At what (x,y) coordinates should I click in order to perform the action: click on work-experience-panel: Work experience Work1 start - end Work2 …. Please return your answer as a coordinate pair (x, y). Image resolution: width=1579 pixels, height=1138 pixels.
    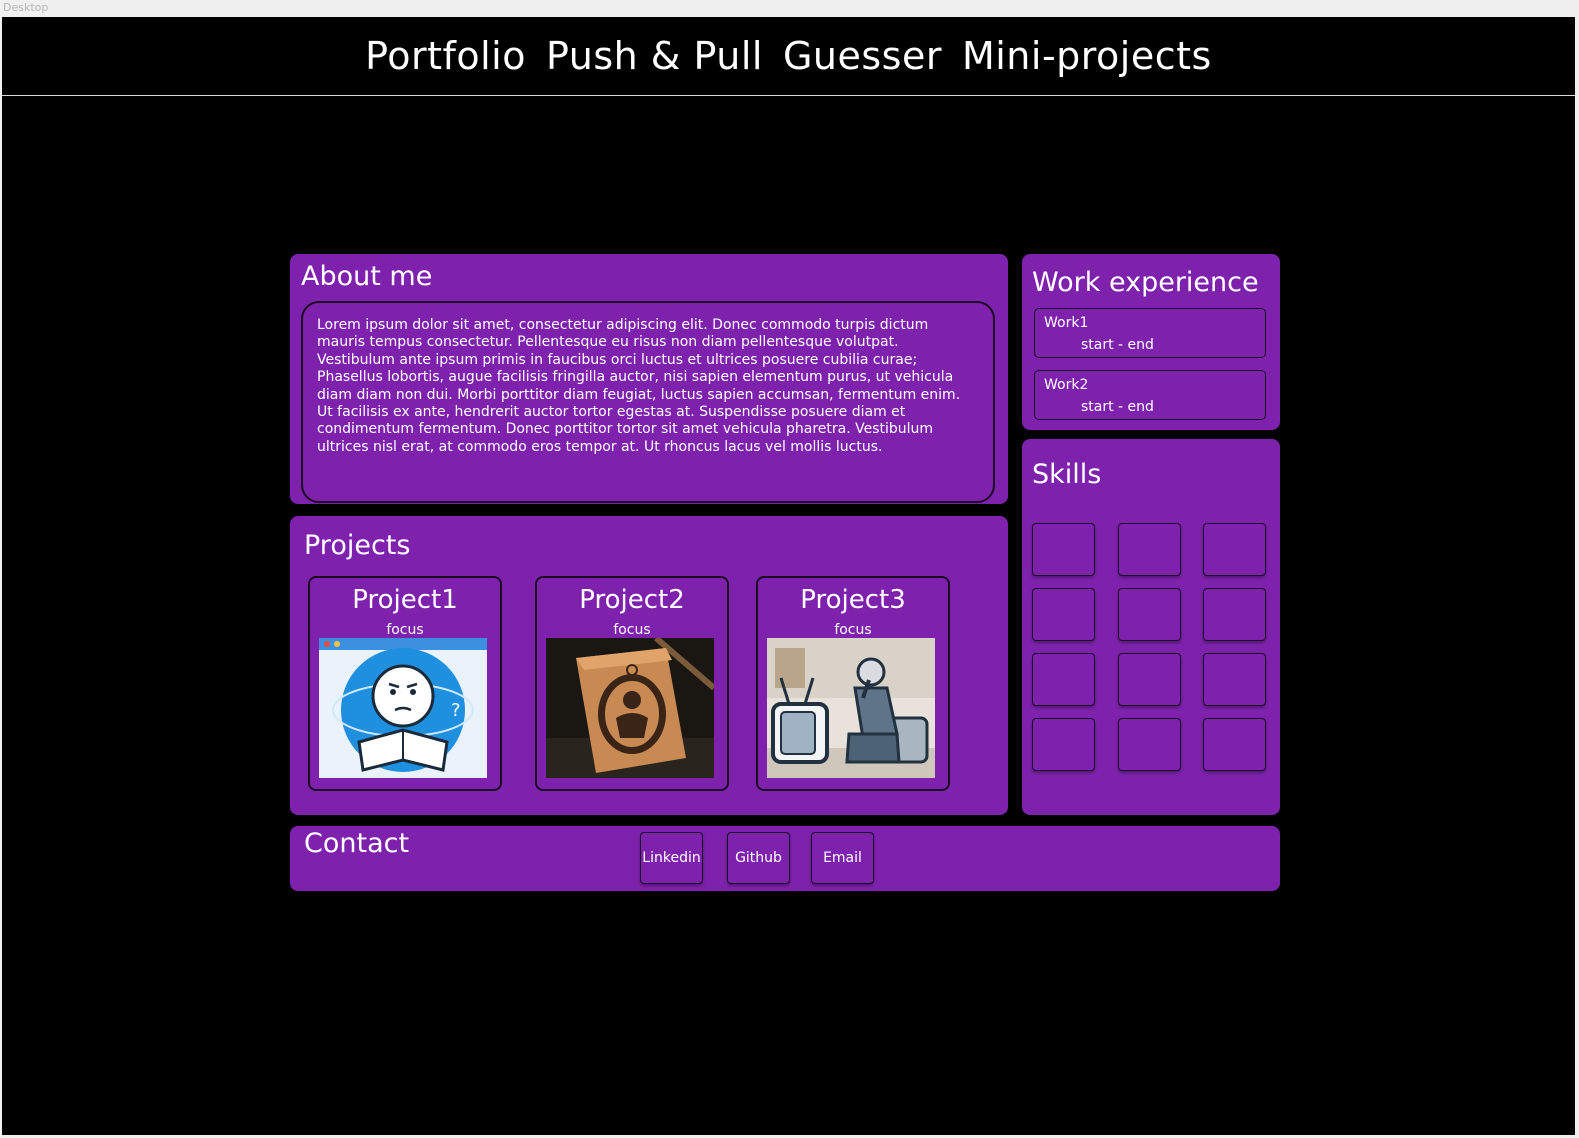
    Looking at the image, I should click on (1151, 342).